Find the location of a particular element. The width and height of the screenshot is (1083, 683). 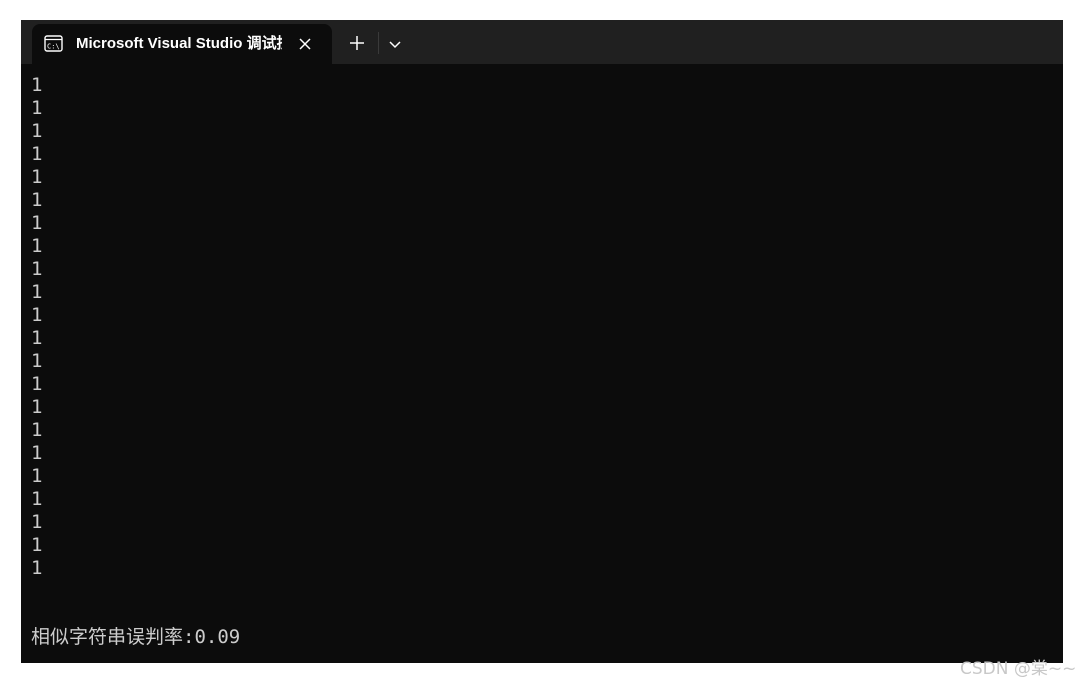

close-icon is located at coordinates (305, 44).